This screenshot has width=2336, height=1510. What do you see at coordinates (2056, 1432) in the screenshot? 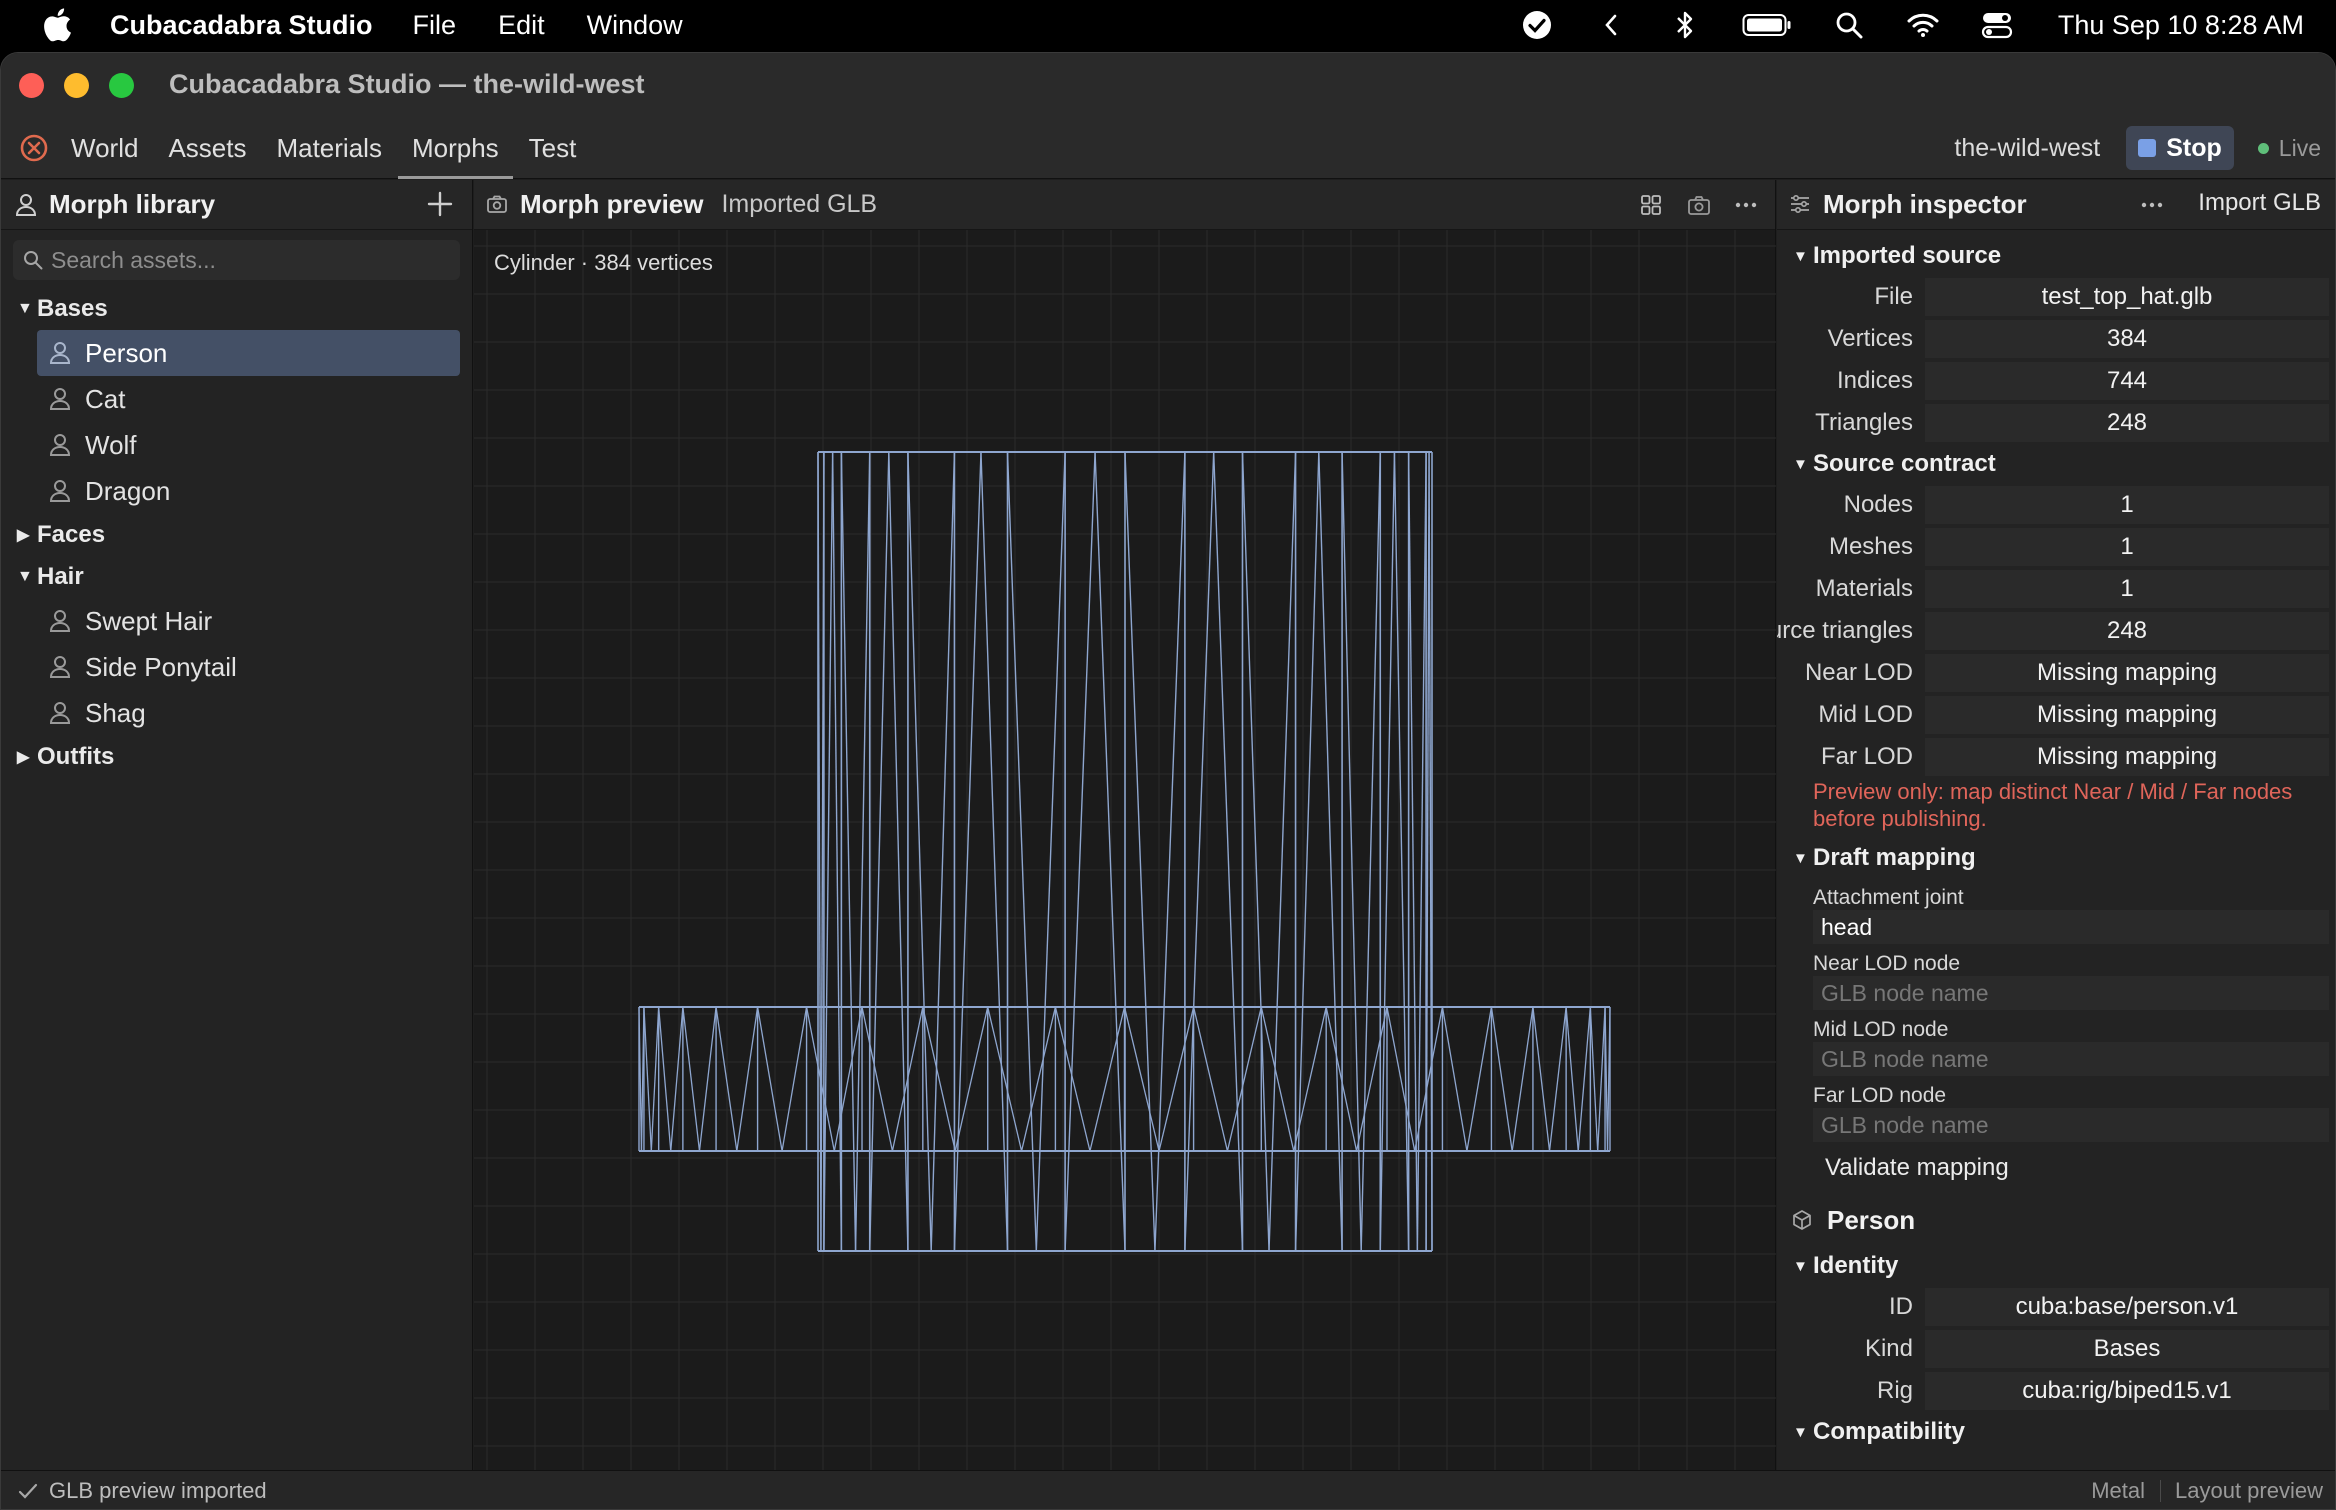
I see `section-compatibility: ▼ Compatibility` at bounding box center [2056, 1432].